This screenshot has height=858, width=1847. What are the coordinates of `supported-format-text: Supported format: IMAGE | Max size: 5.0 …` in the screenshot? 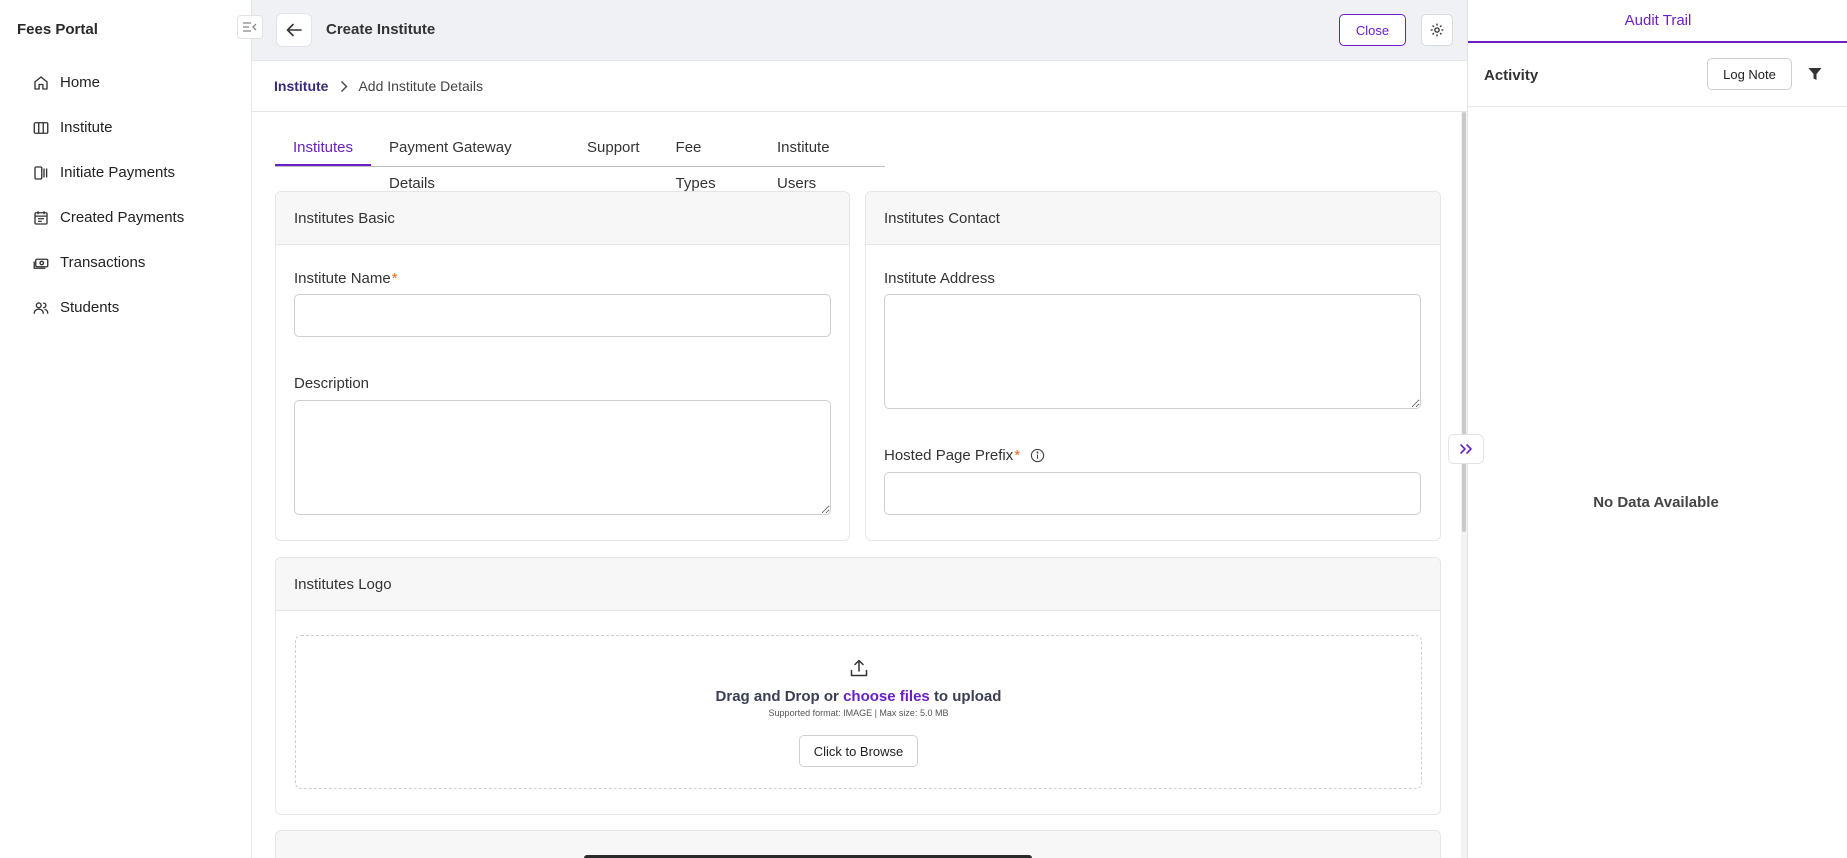 It's located at (858, 713).